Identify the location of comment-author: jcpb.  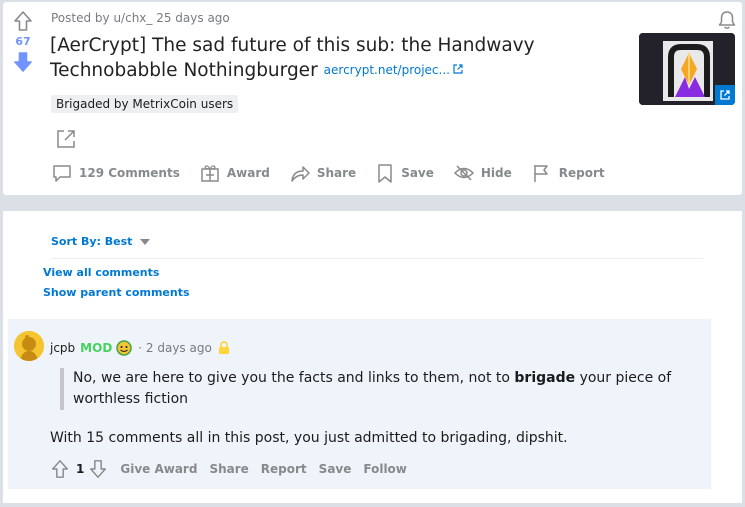
(62, 348).